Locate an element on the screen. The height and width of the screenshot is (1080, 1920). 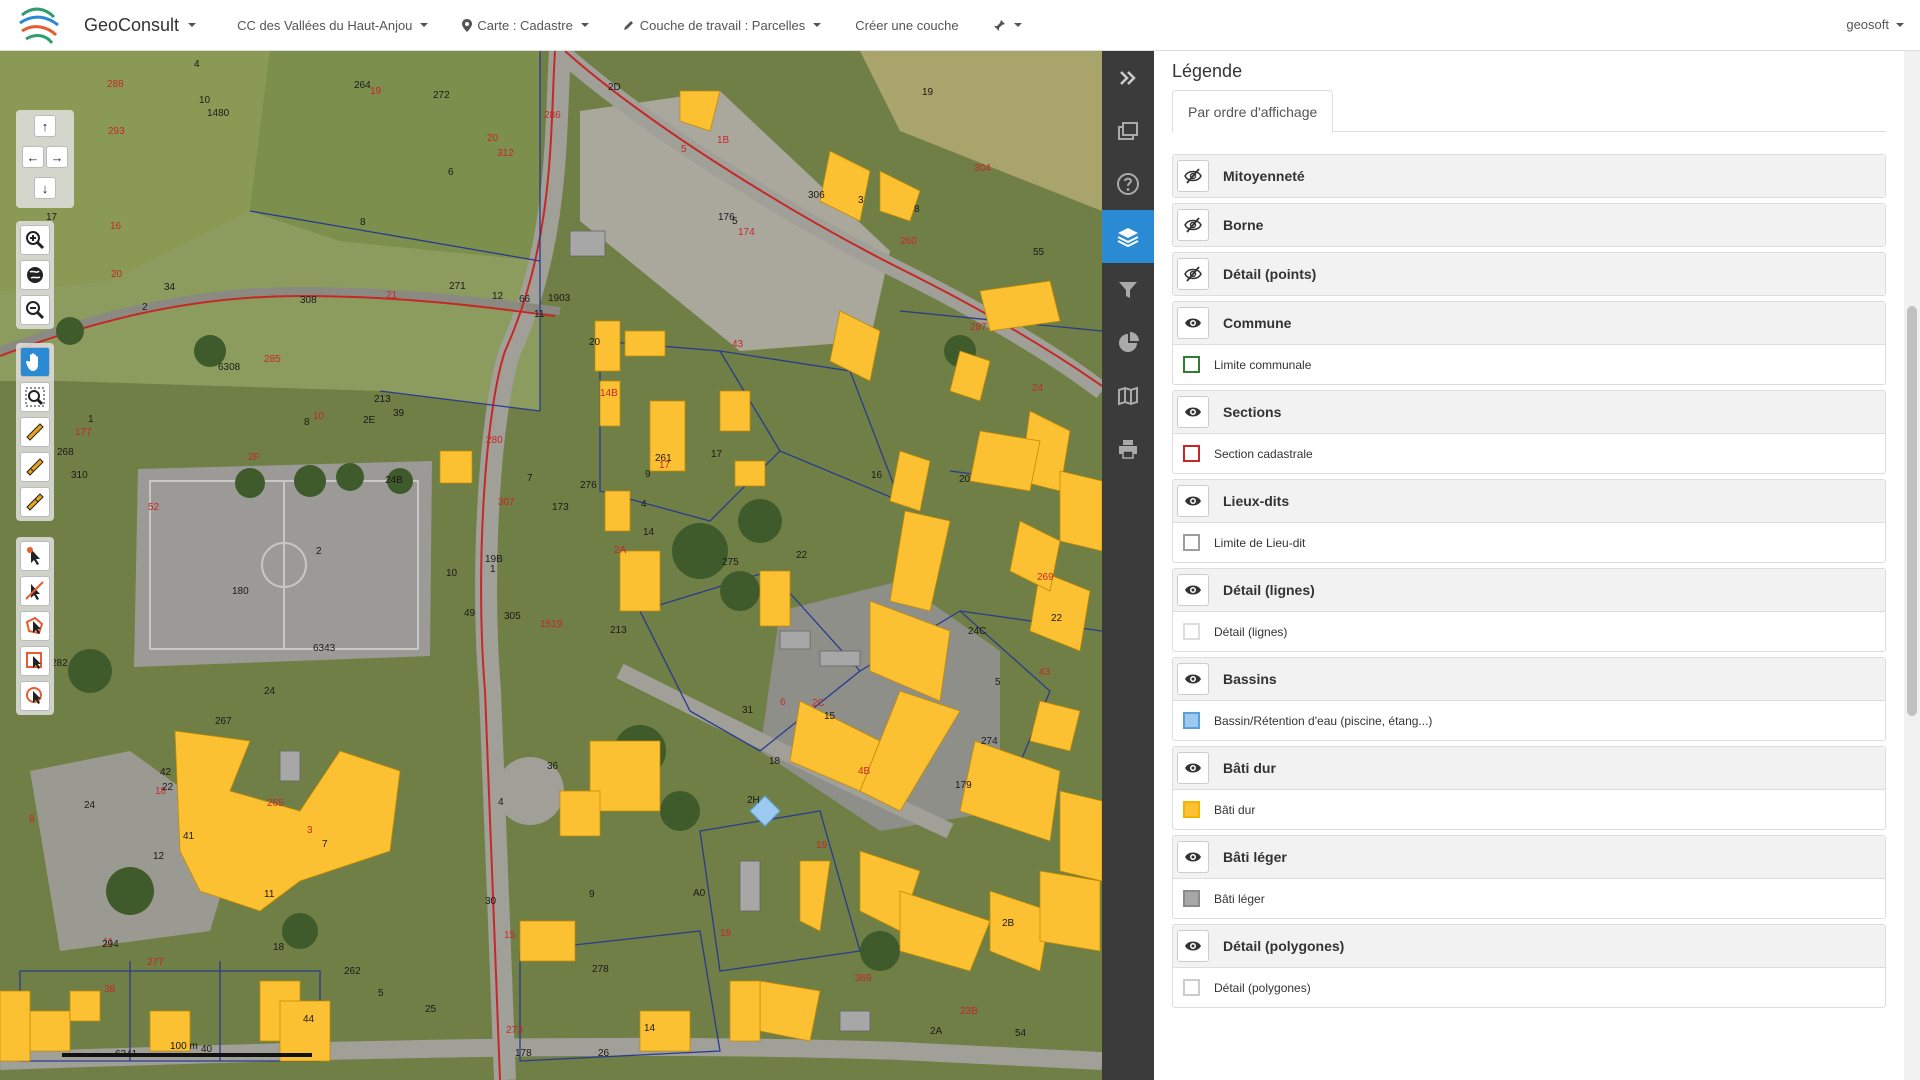
scale-bar is located at coordinates (187, 1055).